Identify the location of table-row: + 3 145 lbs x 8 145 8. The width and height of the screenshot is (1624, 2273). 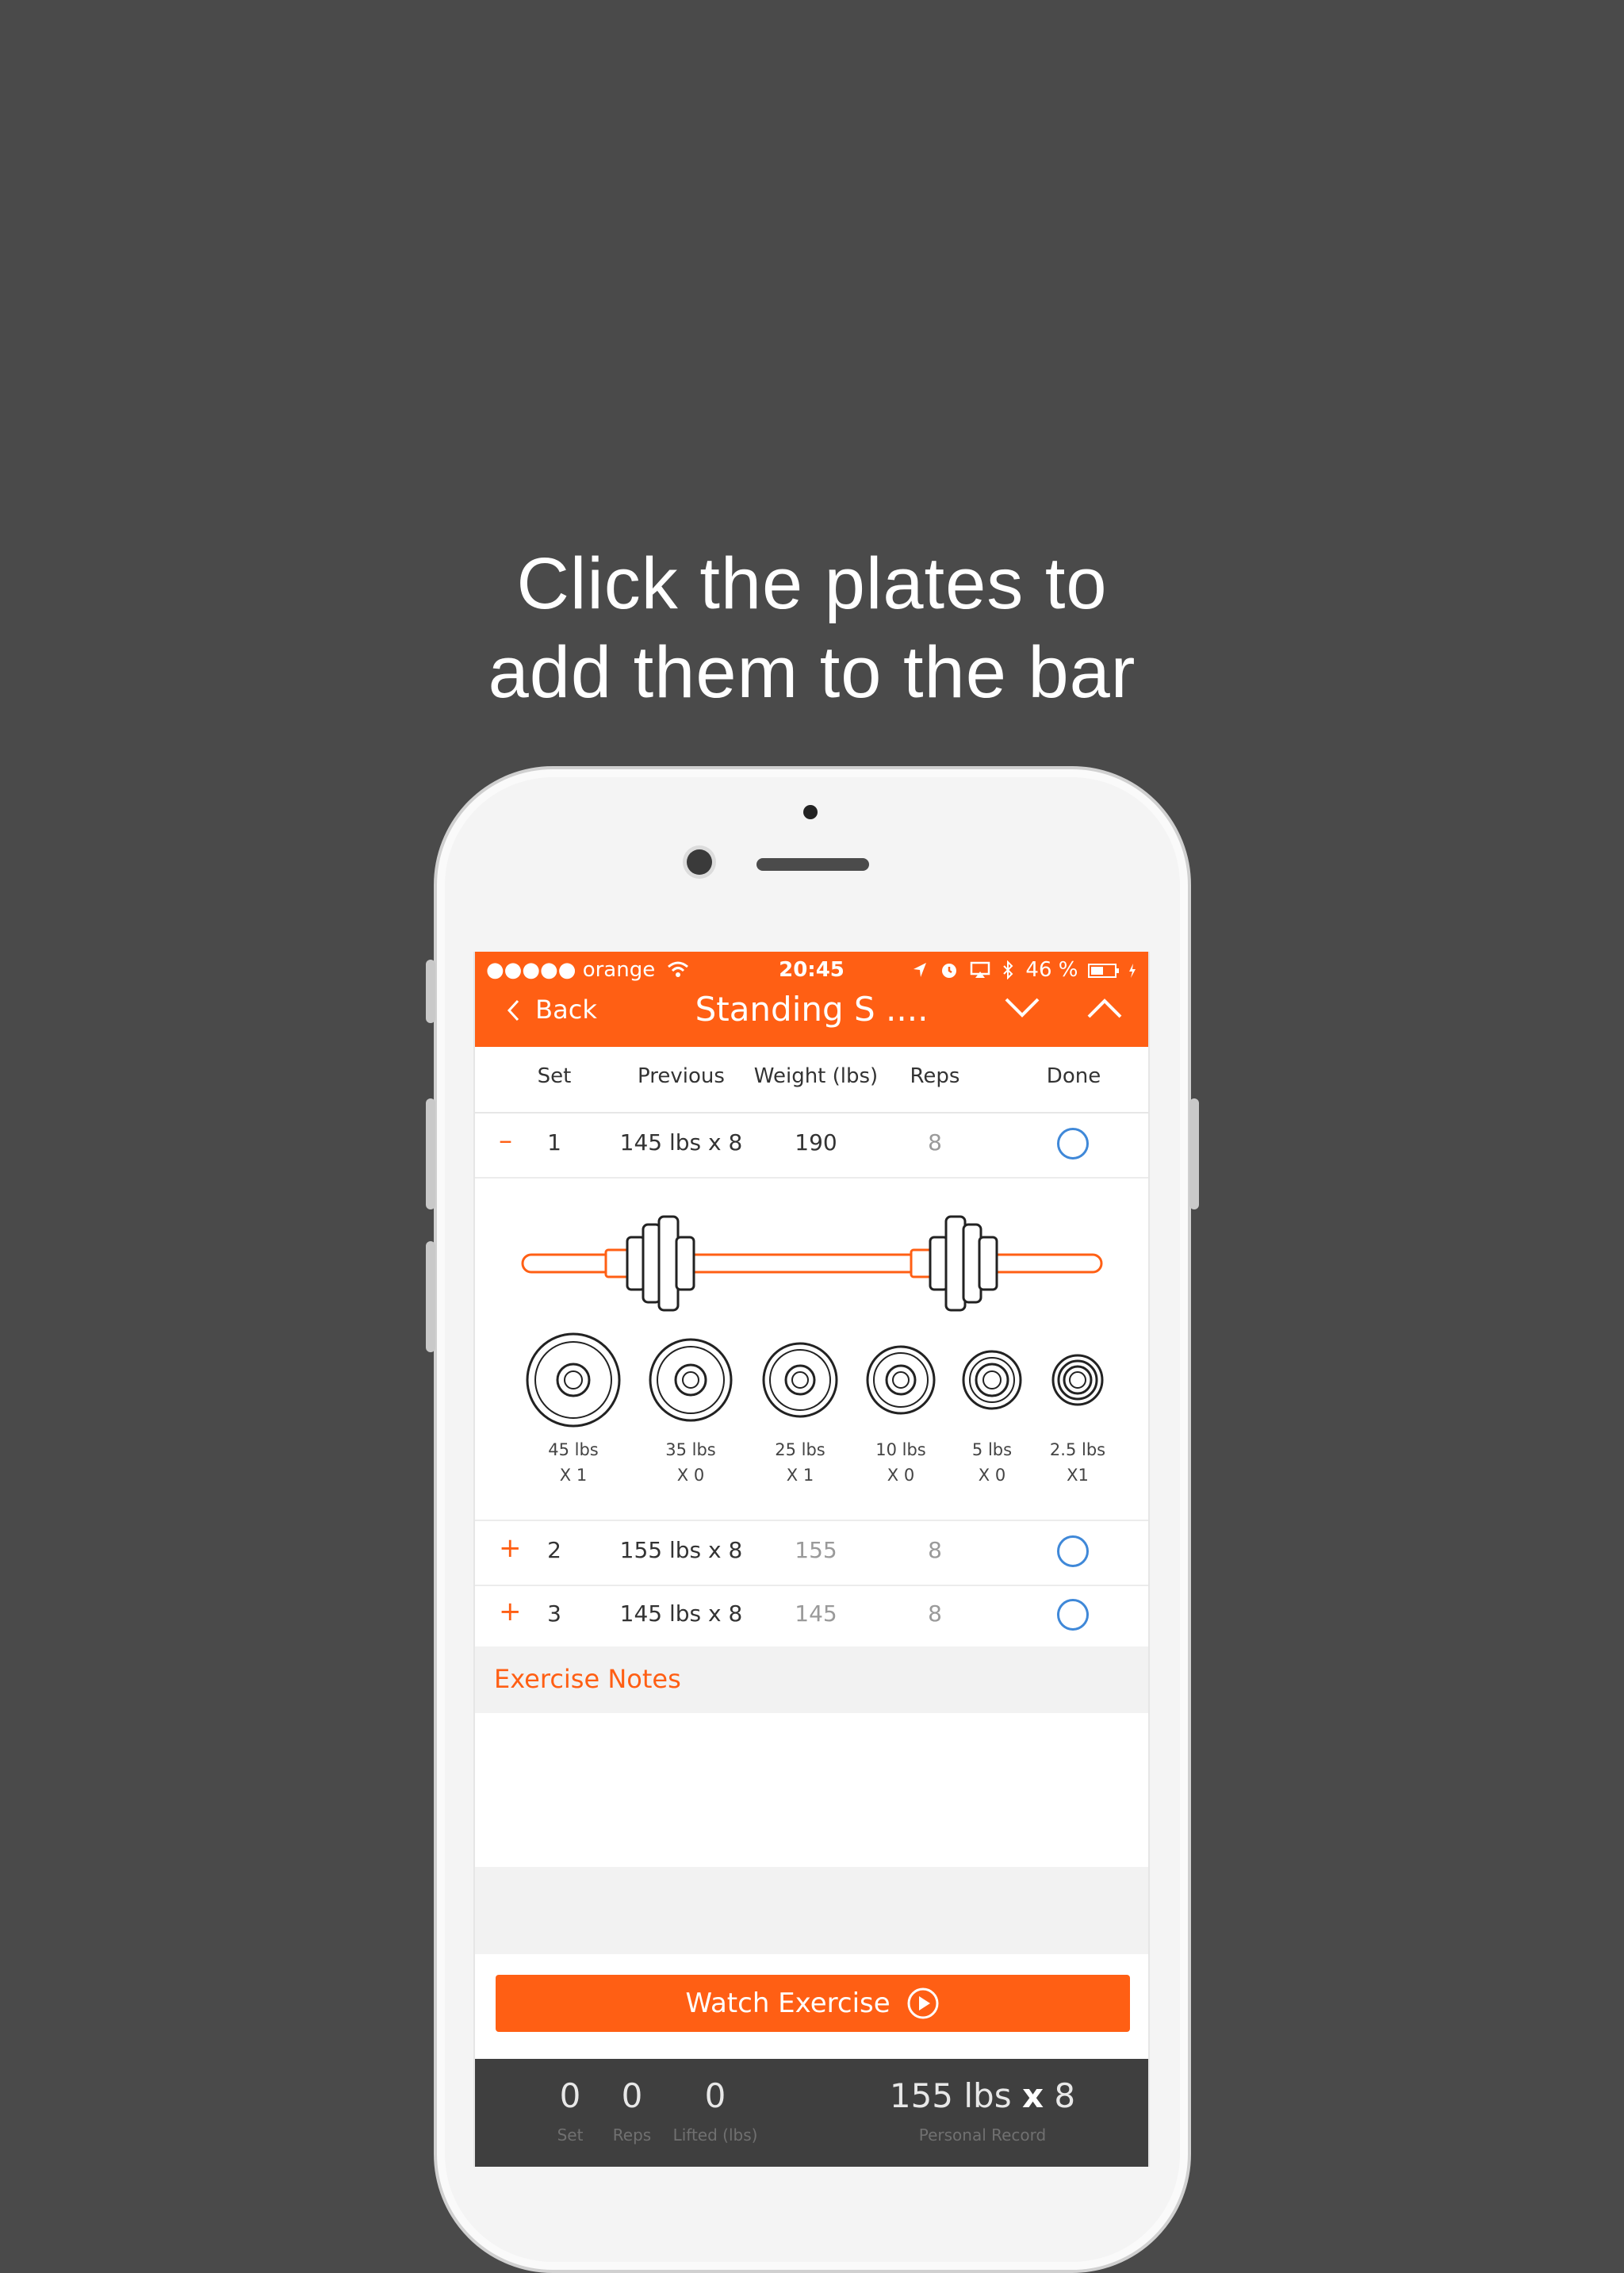
(811, 1617).